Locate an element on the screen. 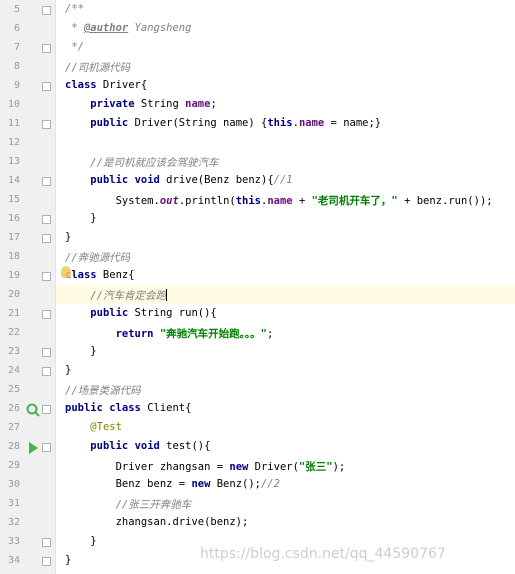 This screenshot has height=574, width=515. code-line: 18 //奔驰源代码 is located at coordinates (261, 256).